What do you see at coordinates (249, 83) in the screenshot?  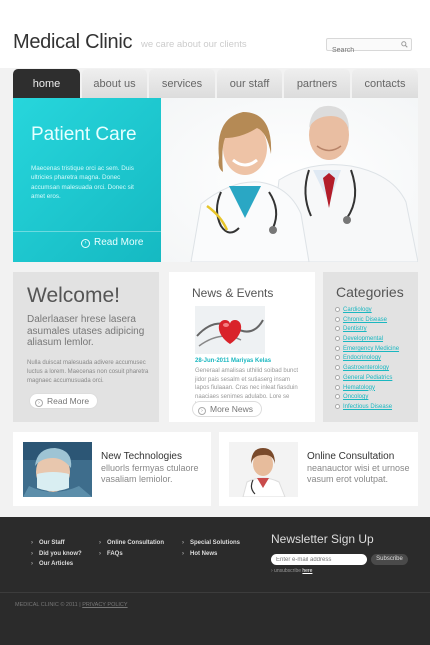 I see `tab-our-staff: our staff` at bounding box center [249, 83].